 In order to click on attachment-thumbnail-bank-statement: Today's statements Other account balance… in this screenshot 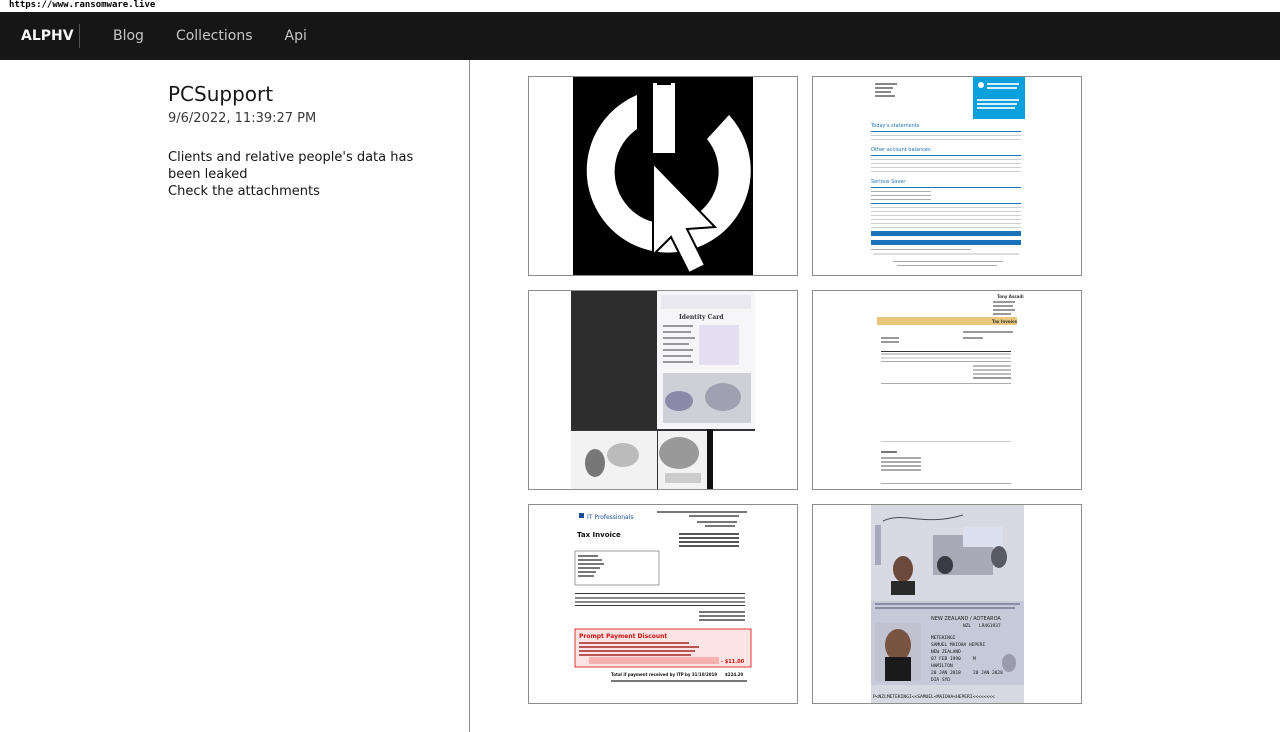, I will do `click(947, 176)`.